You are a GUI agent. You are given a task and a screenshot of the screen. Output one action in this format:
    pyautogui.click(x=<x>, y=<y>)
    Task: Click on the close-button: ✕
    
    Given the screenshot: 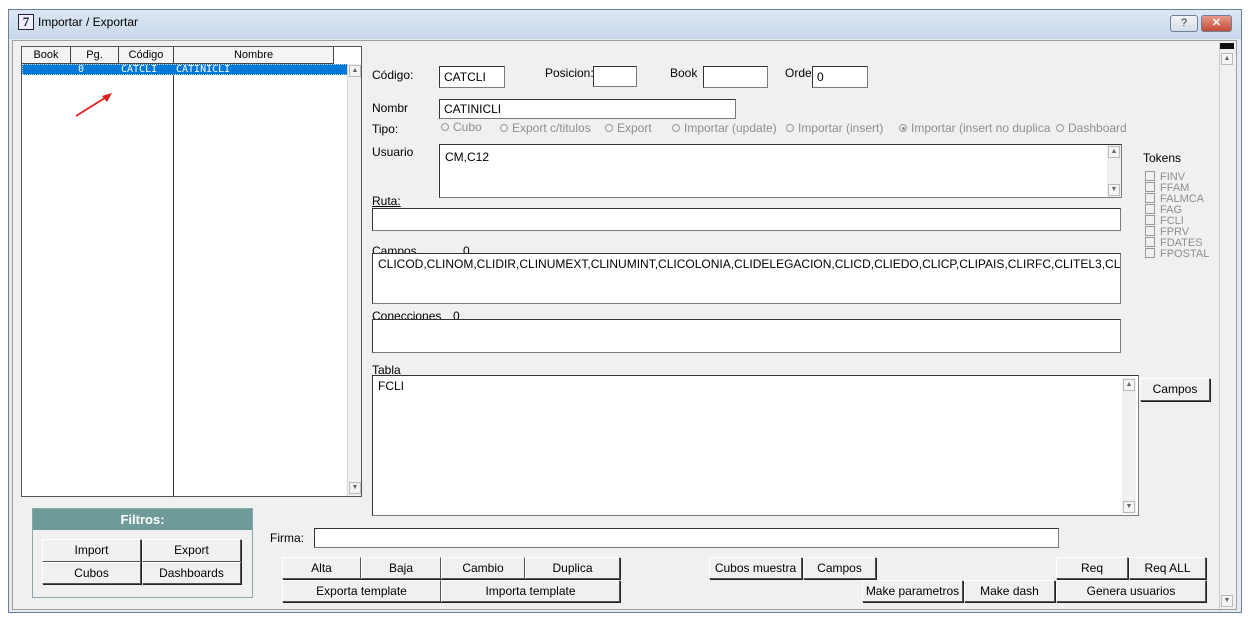 What is the action you would take?
    pyautogui.click(x=1216, y=23)
    